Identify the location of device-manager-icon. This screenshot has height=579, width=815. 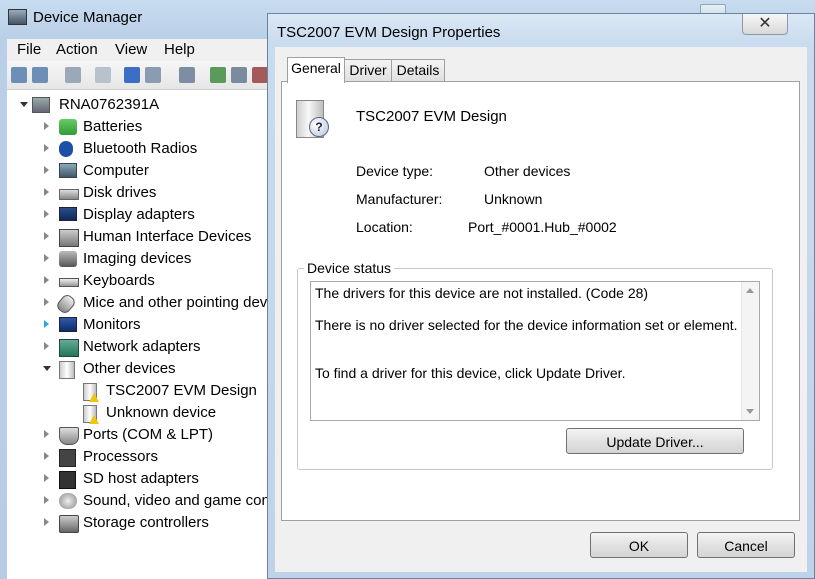
(17, 17).